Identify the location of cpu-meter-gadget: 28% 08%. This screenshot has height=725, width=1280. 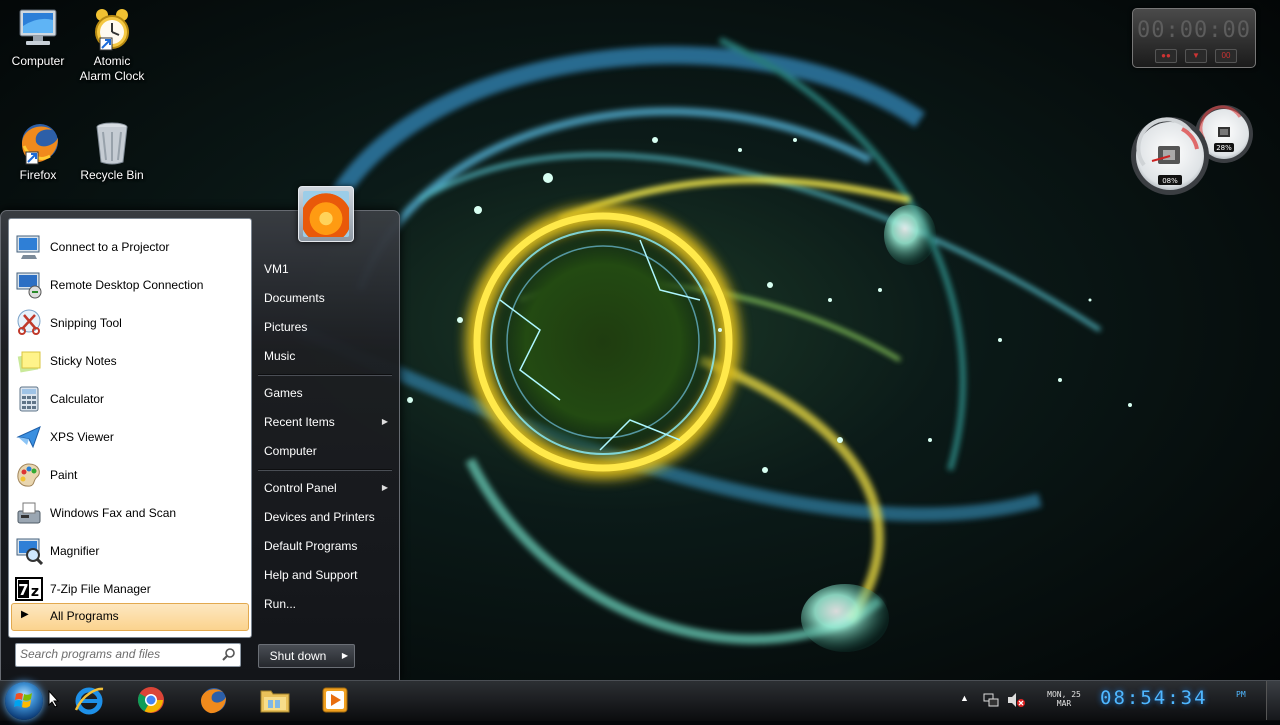
(1193, 150).